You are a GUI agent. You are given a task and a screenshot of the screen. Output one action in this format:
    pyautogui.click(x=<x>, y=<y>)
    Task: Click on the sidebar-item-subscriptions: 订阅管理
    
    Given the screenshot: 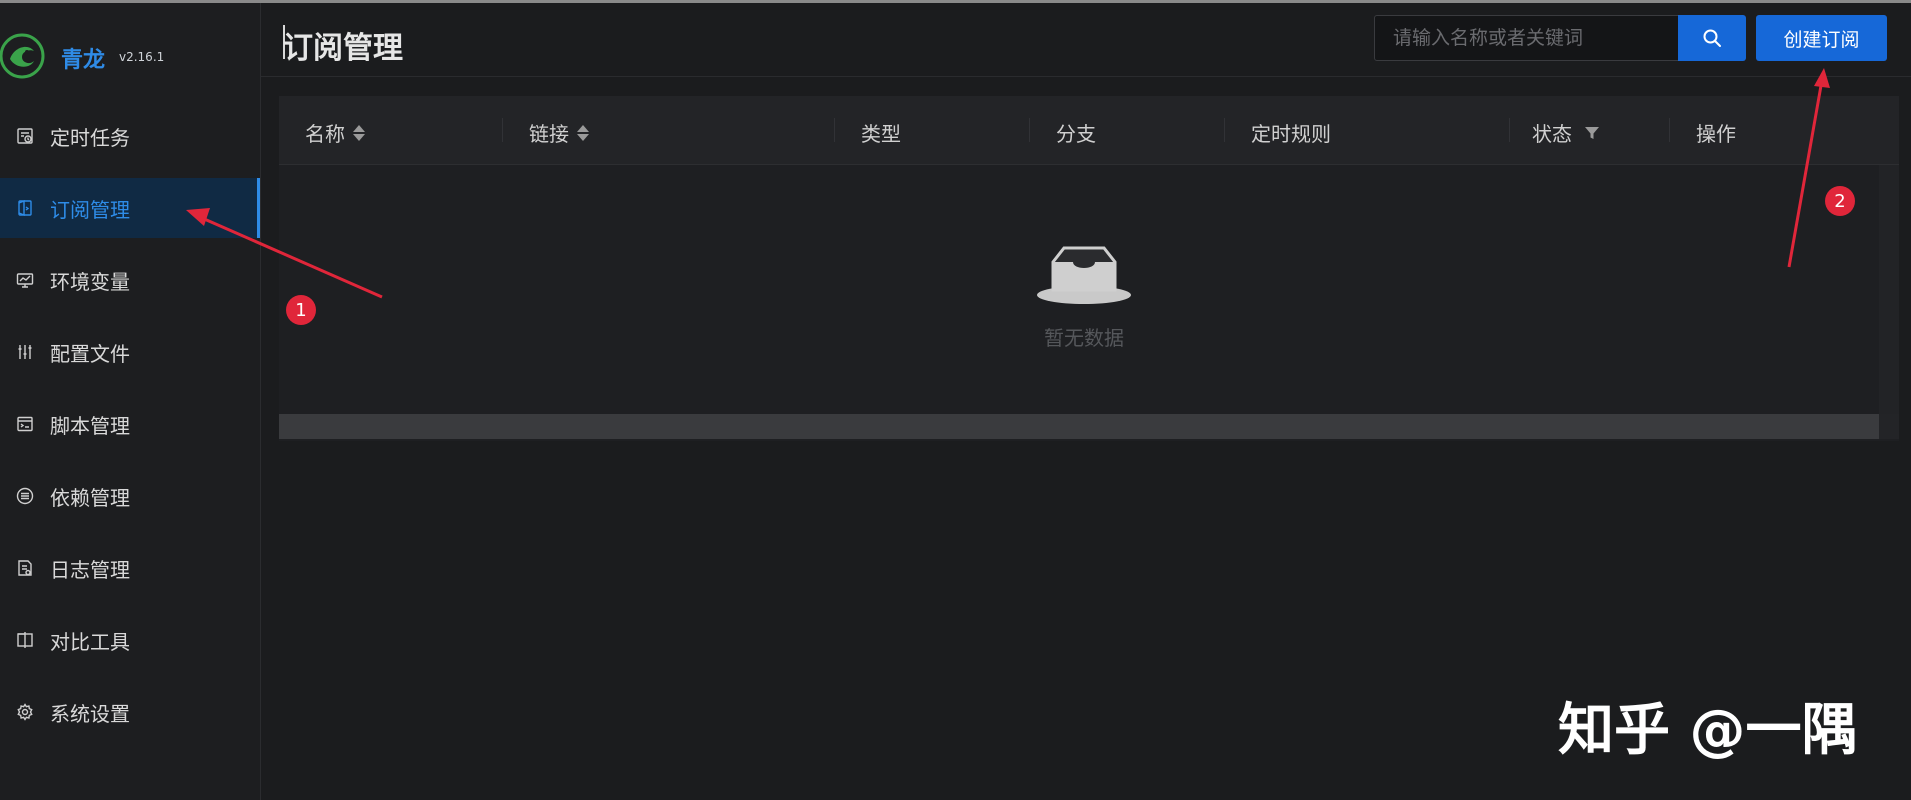 What is the action you would take?
    pyautogui.click(x=130, y=208)
    